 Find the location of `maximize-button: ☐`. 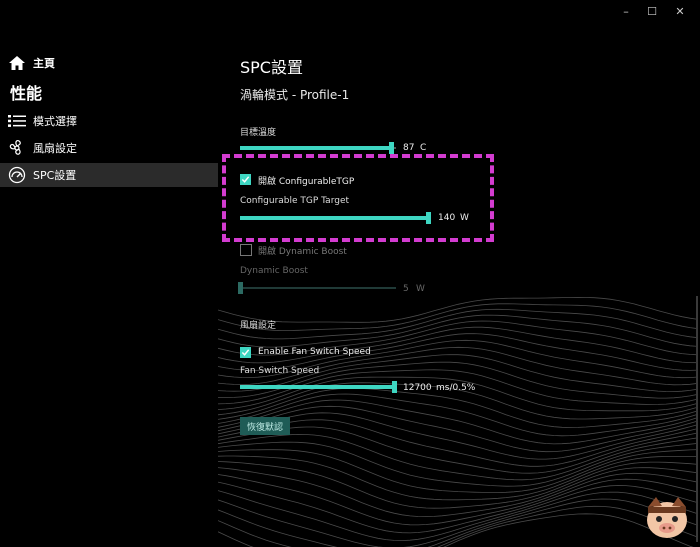

maximize-button: ☐ is located at coordinates (652, 12).